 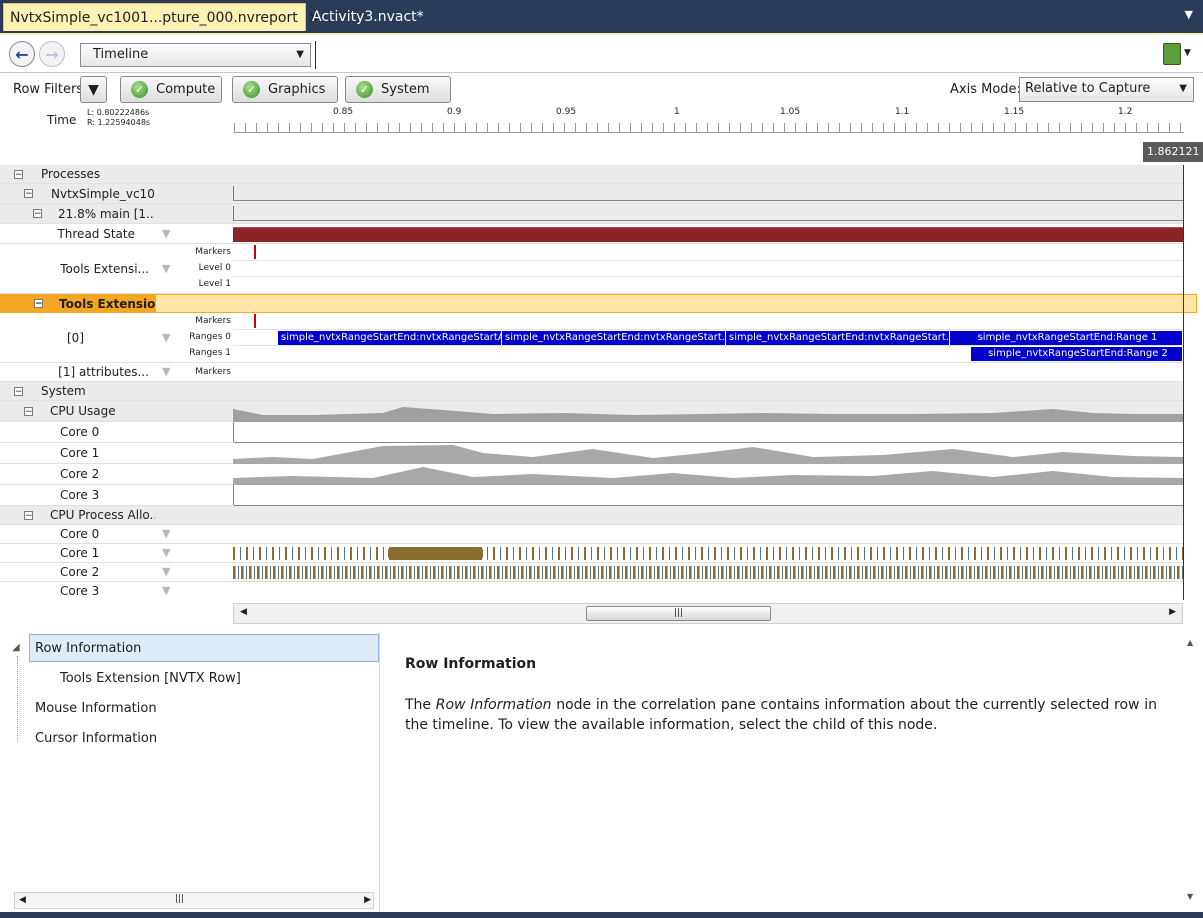 I want to click on tree-item-label: Mouse Information, so click(x=96, y=708).